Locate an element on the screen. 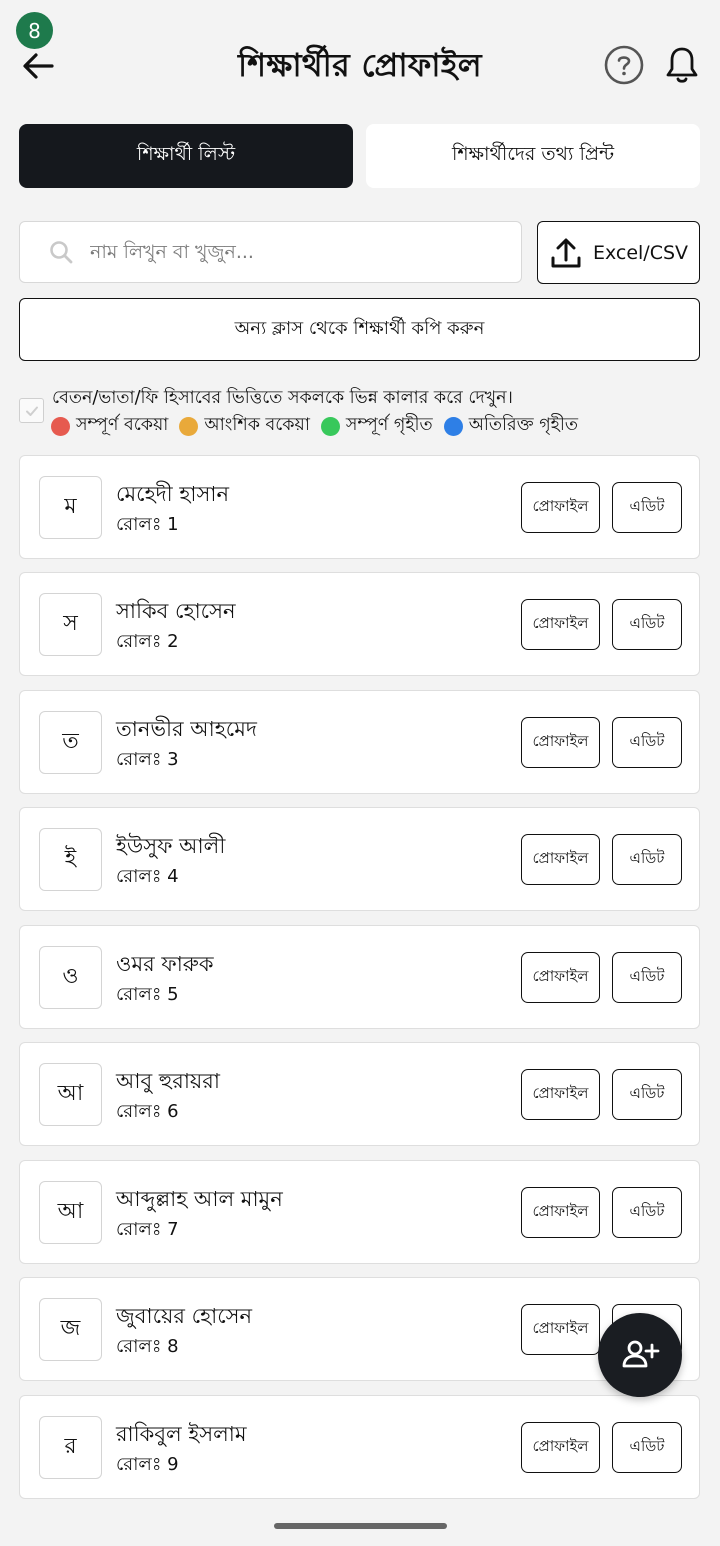 The image size is (720, 1546). avatar: জ is located at coordinates (70, 1329).